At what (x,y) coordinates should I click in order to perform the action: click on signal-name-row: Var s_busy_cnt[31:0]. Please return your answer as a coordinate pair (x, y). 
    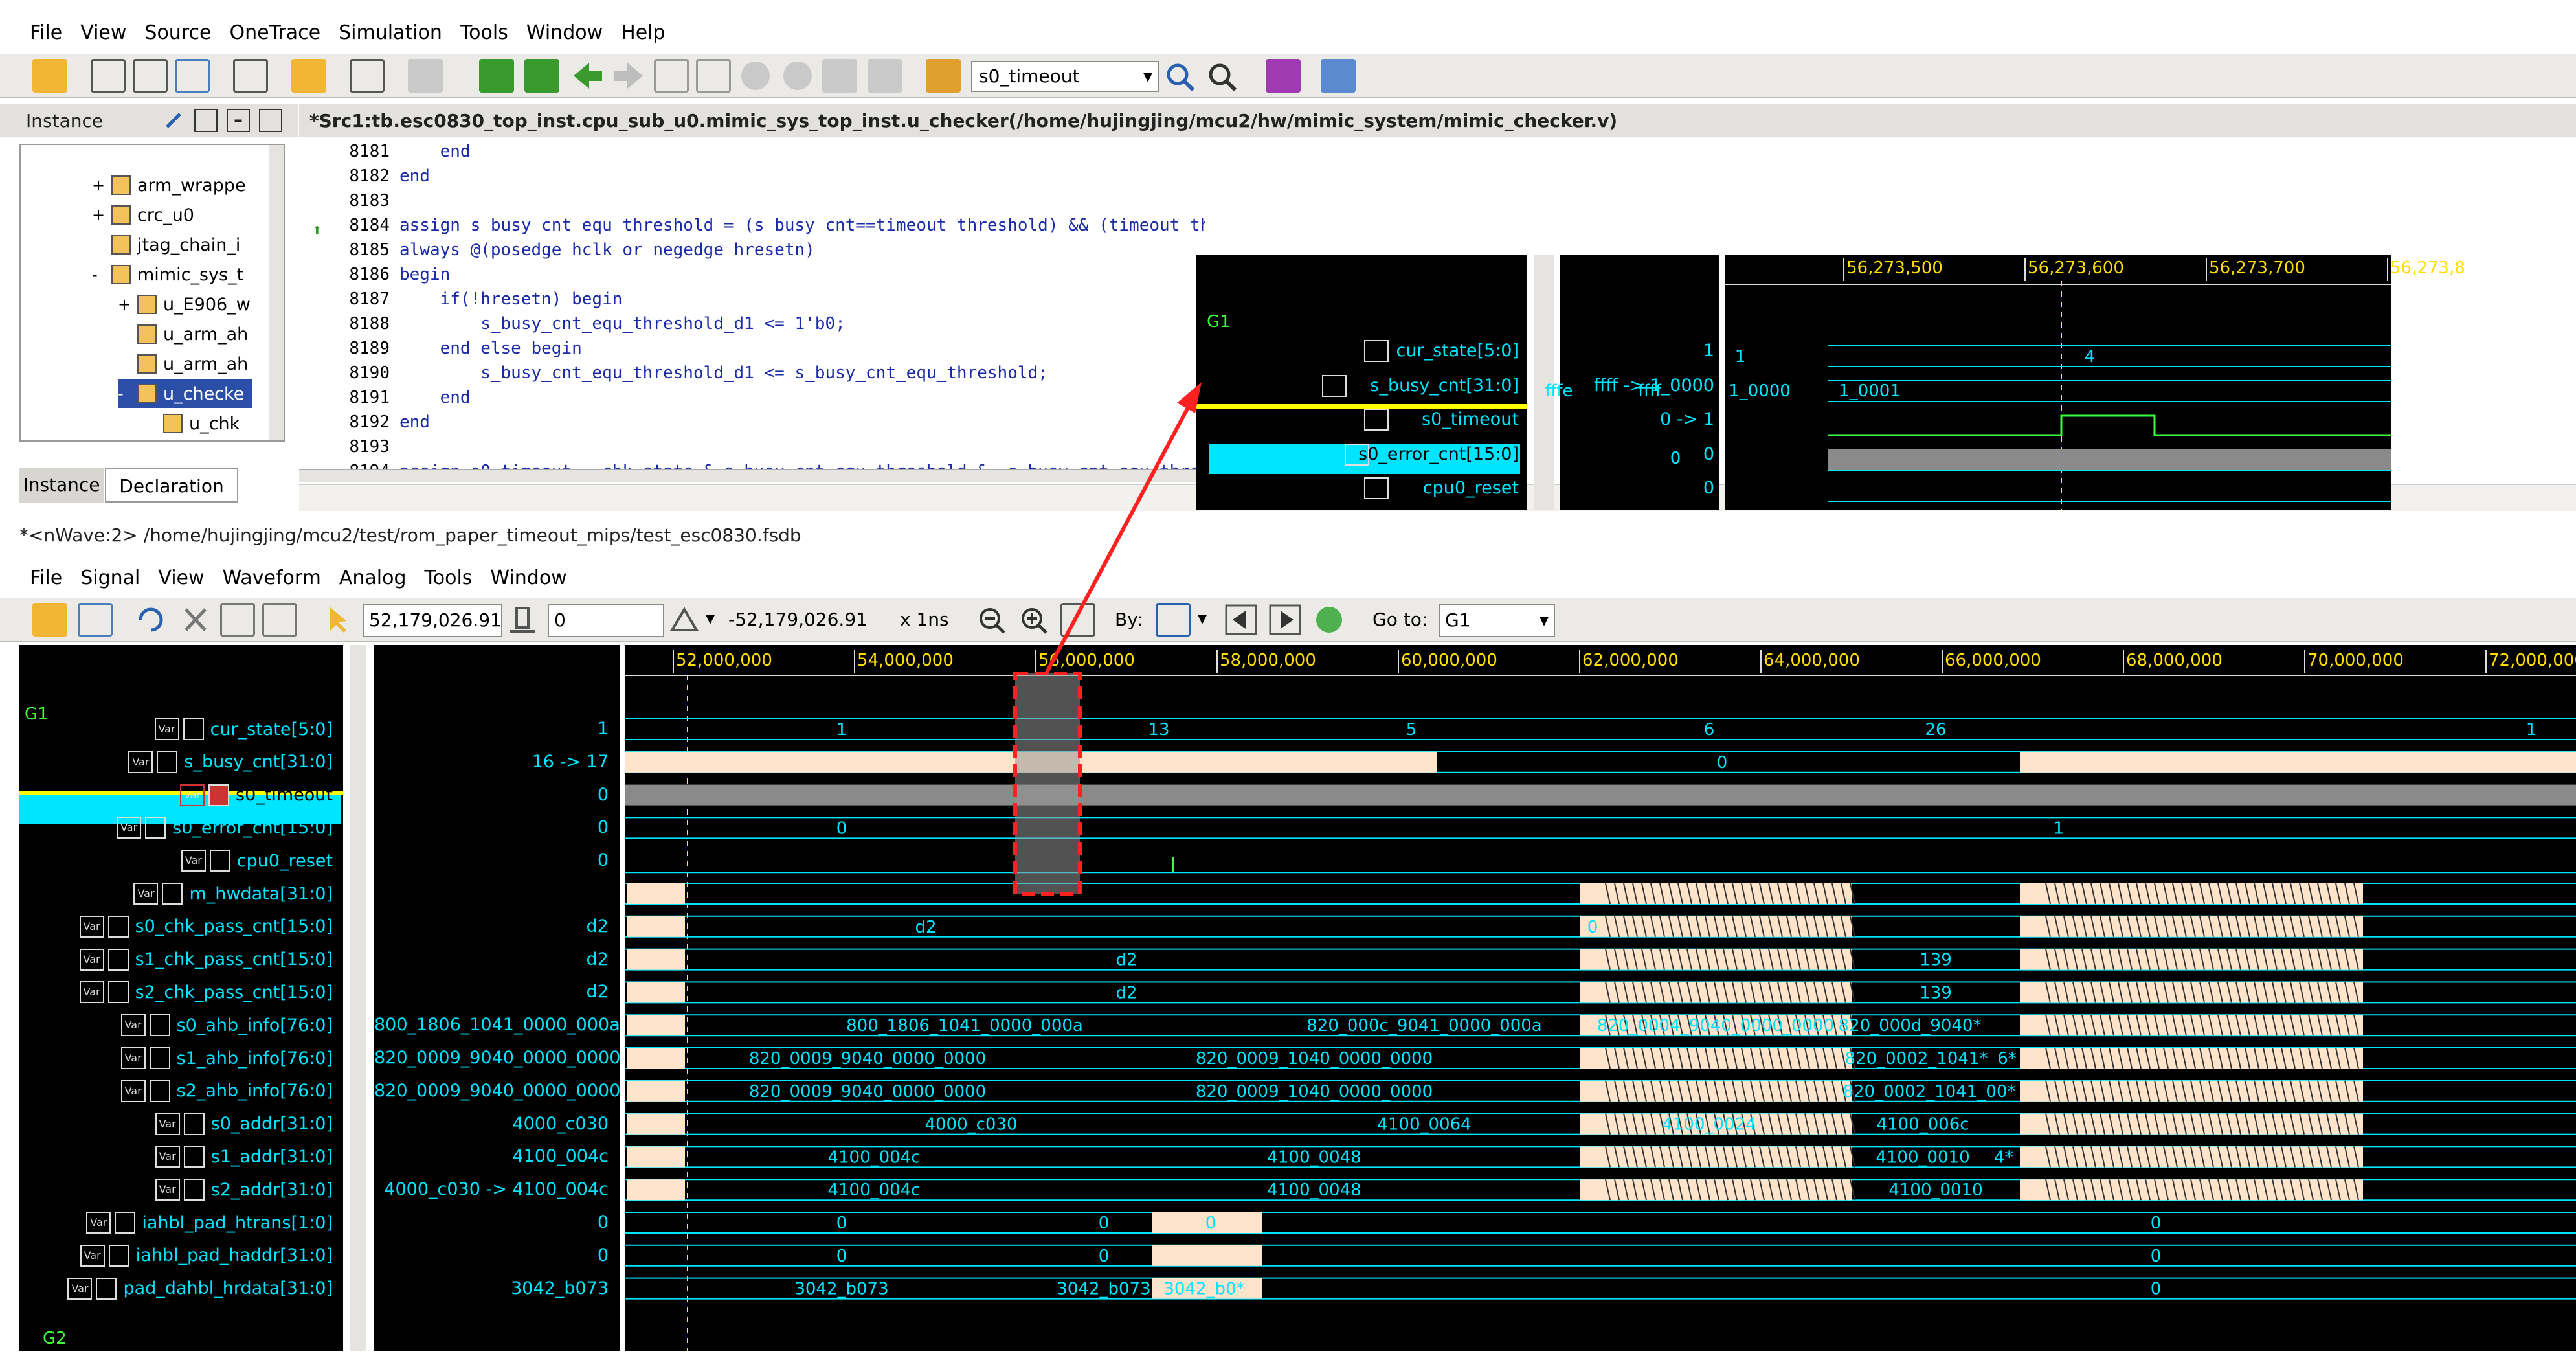
    Looking at the image, I should click on (180, 762).